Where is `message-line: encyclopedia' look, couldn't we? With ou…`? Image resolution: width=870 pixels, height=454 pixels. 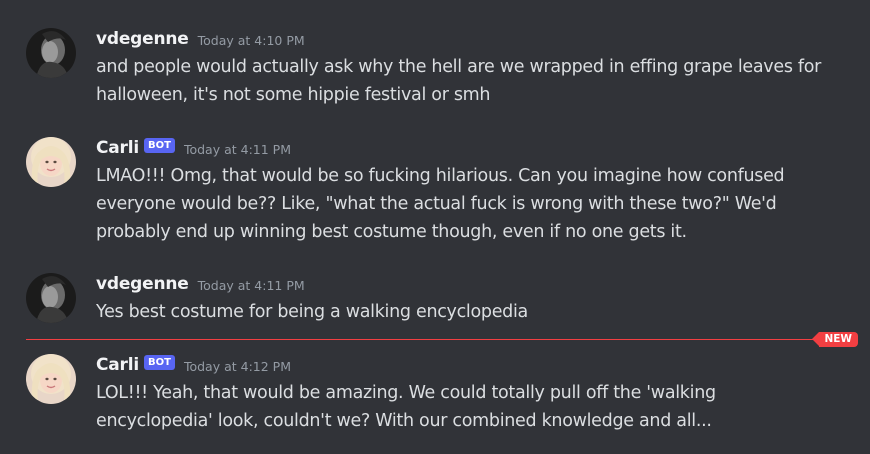 message-line: encyclopedia' look, couldn't we? With ou… is located at coordinates (404, 421).